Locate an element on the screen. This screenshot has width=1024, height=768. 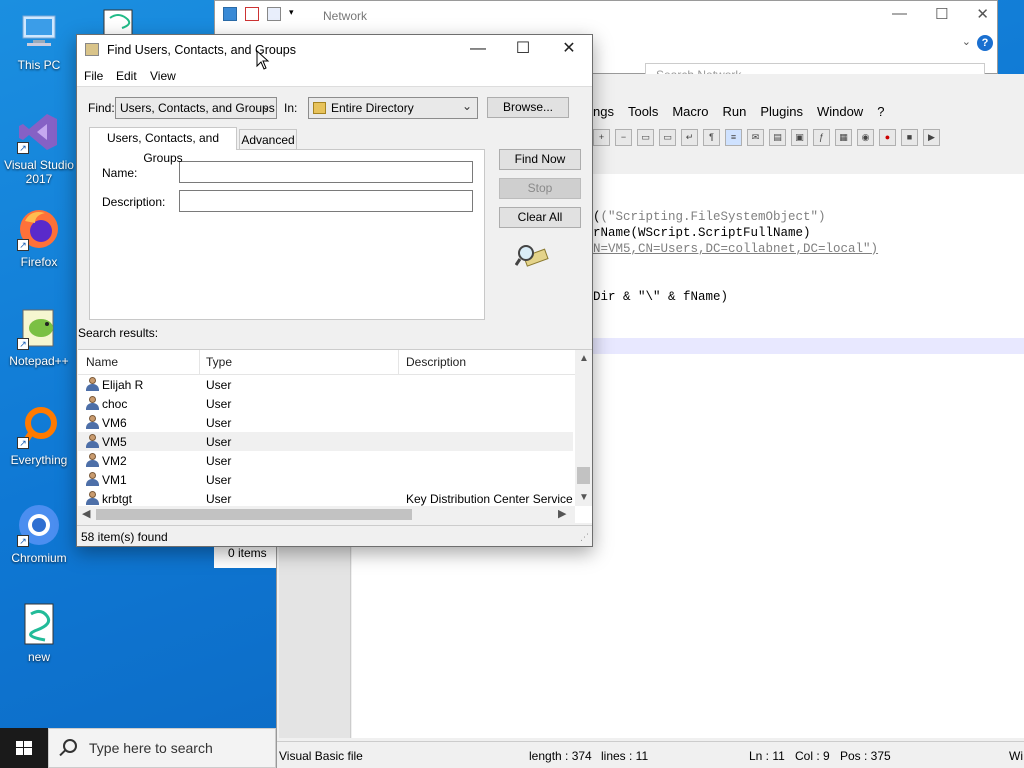
scroll-up-icon: ▲ is located at coordinates (584, 358).